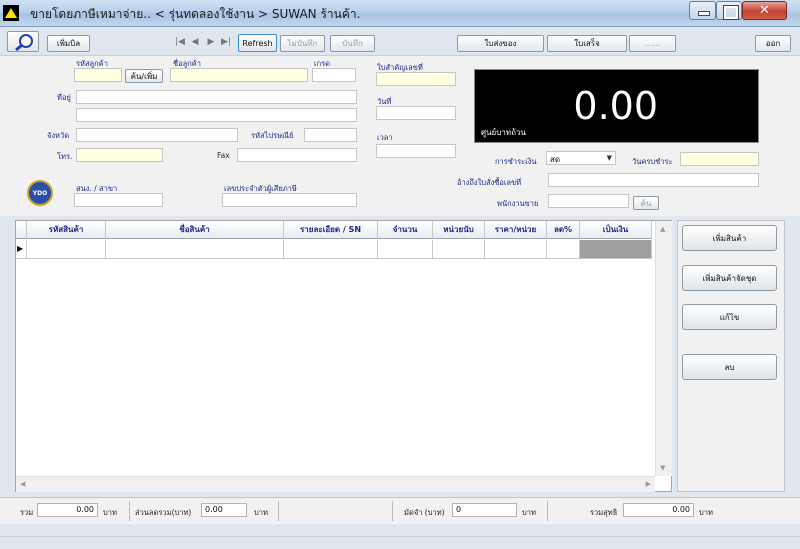 The height and width of the screenshot is (549, 800). I want to click on payment-label: การชำระเงิน, so click(516, 161).